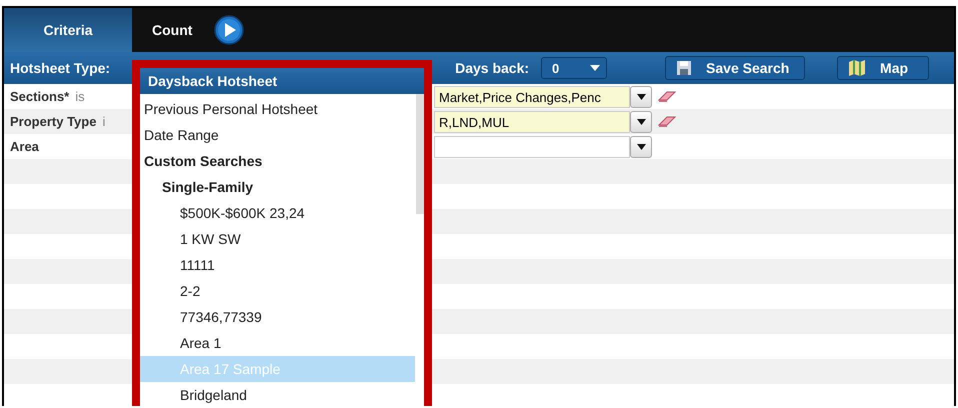  What do you see at coordinates (207, 187) in the screenshot?
I see `group-heading: Single-Family` at bounding box center [207, 187].